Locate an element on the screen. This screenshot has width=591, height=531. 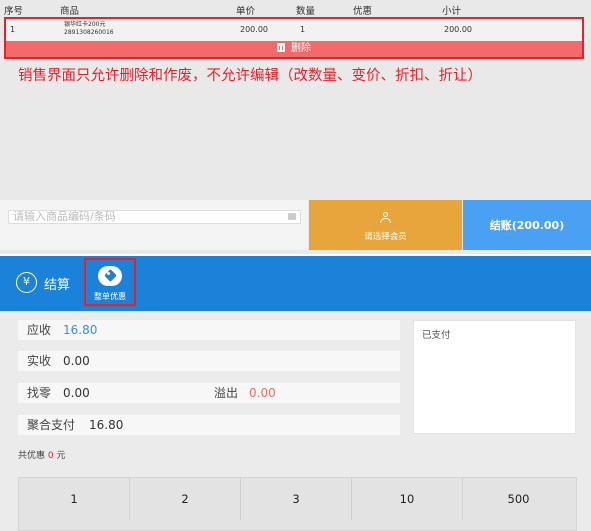
user-icon is located at coordinates (385, 217).